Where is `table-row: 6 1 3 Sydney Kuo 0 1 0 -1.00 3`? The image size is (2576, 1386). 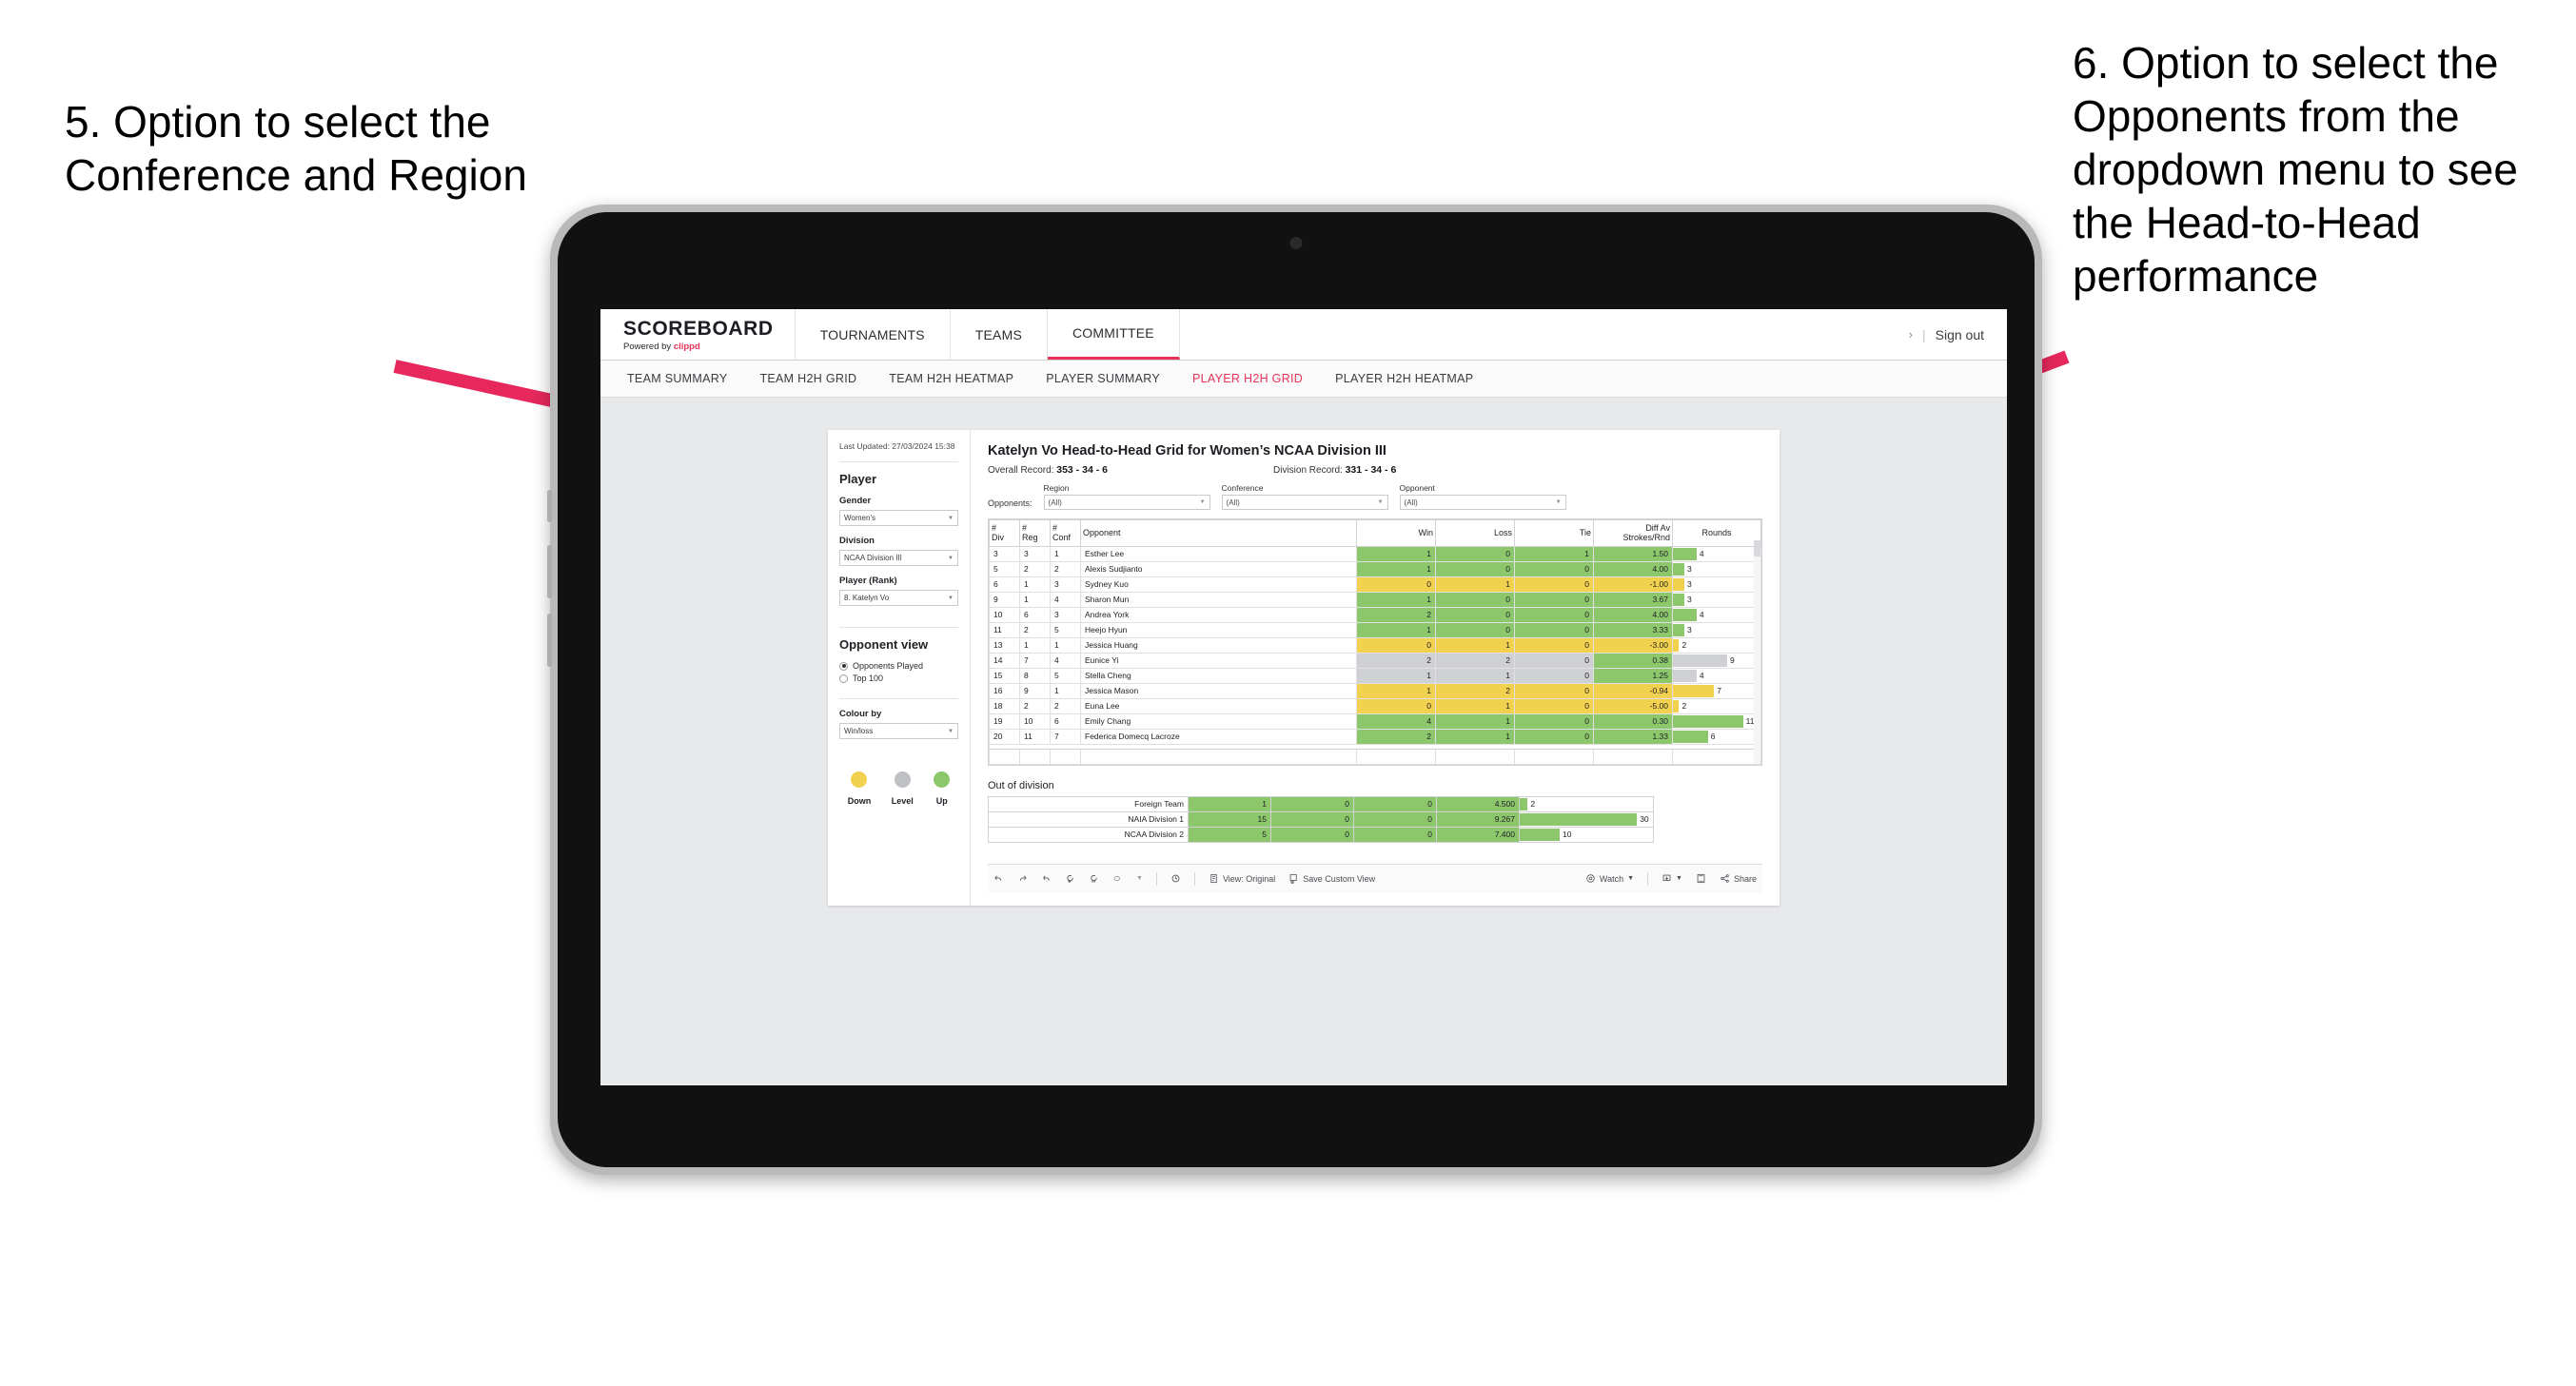
table-row: 6 1 3 Sydney Kuo 0 1 0 -1.00 3 is located at coordinates (1375, 584).